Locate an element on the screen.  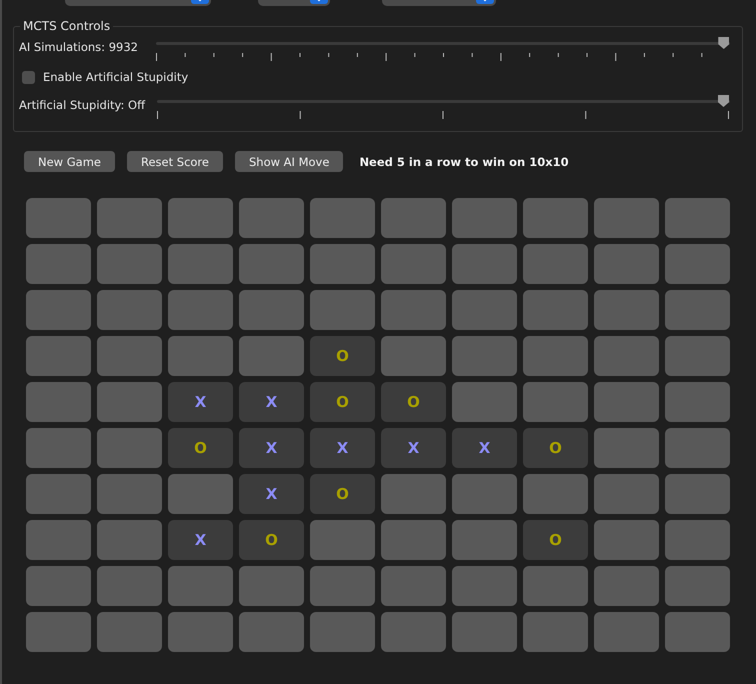
checkbox is located at coordinates (28, 77).